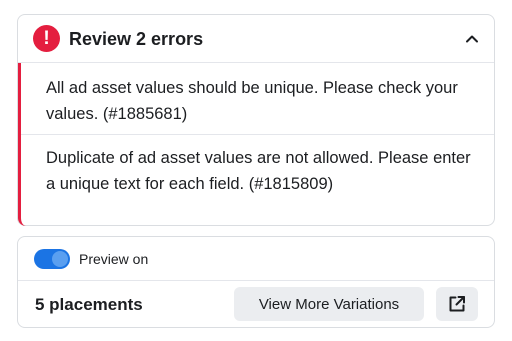  I want to click on placements-row: 5 placements View More Variations, so click(256, 304).